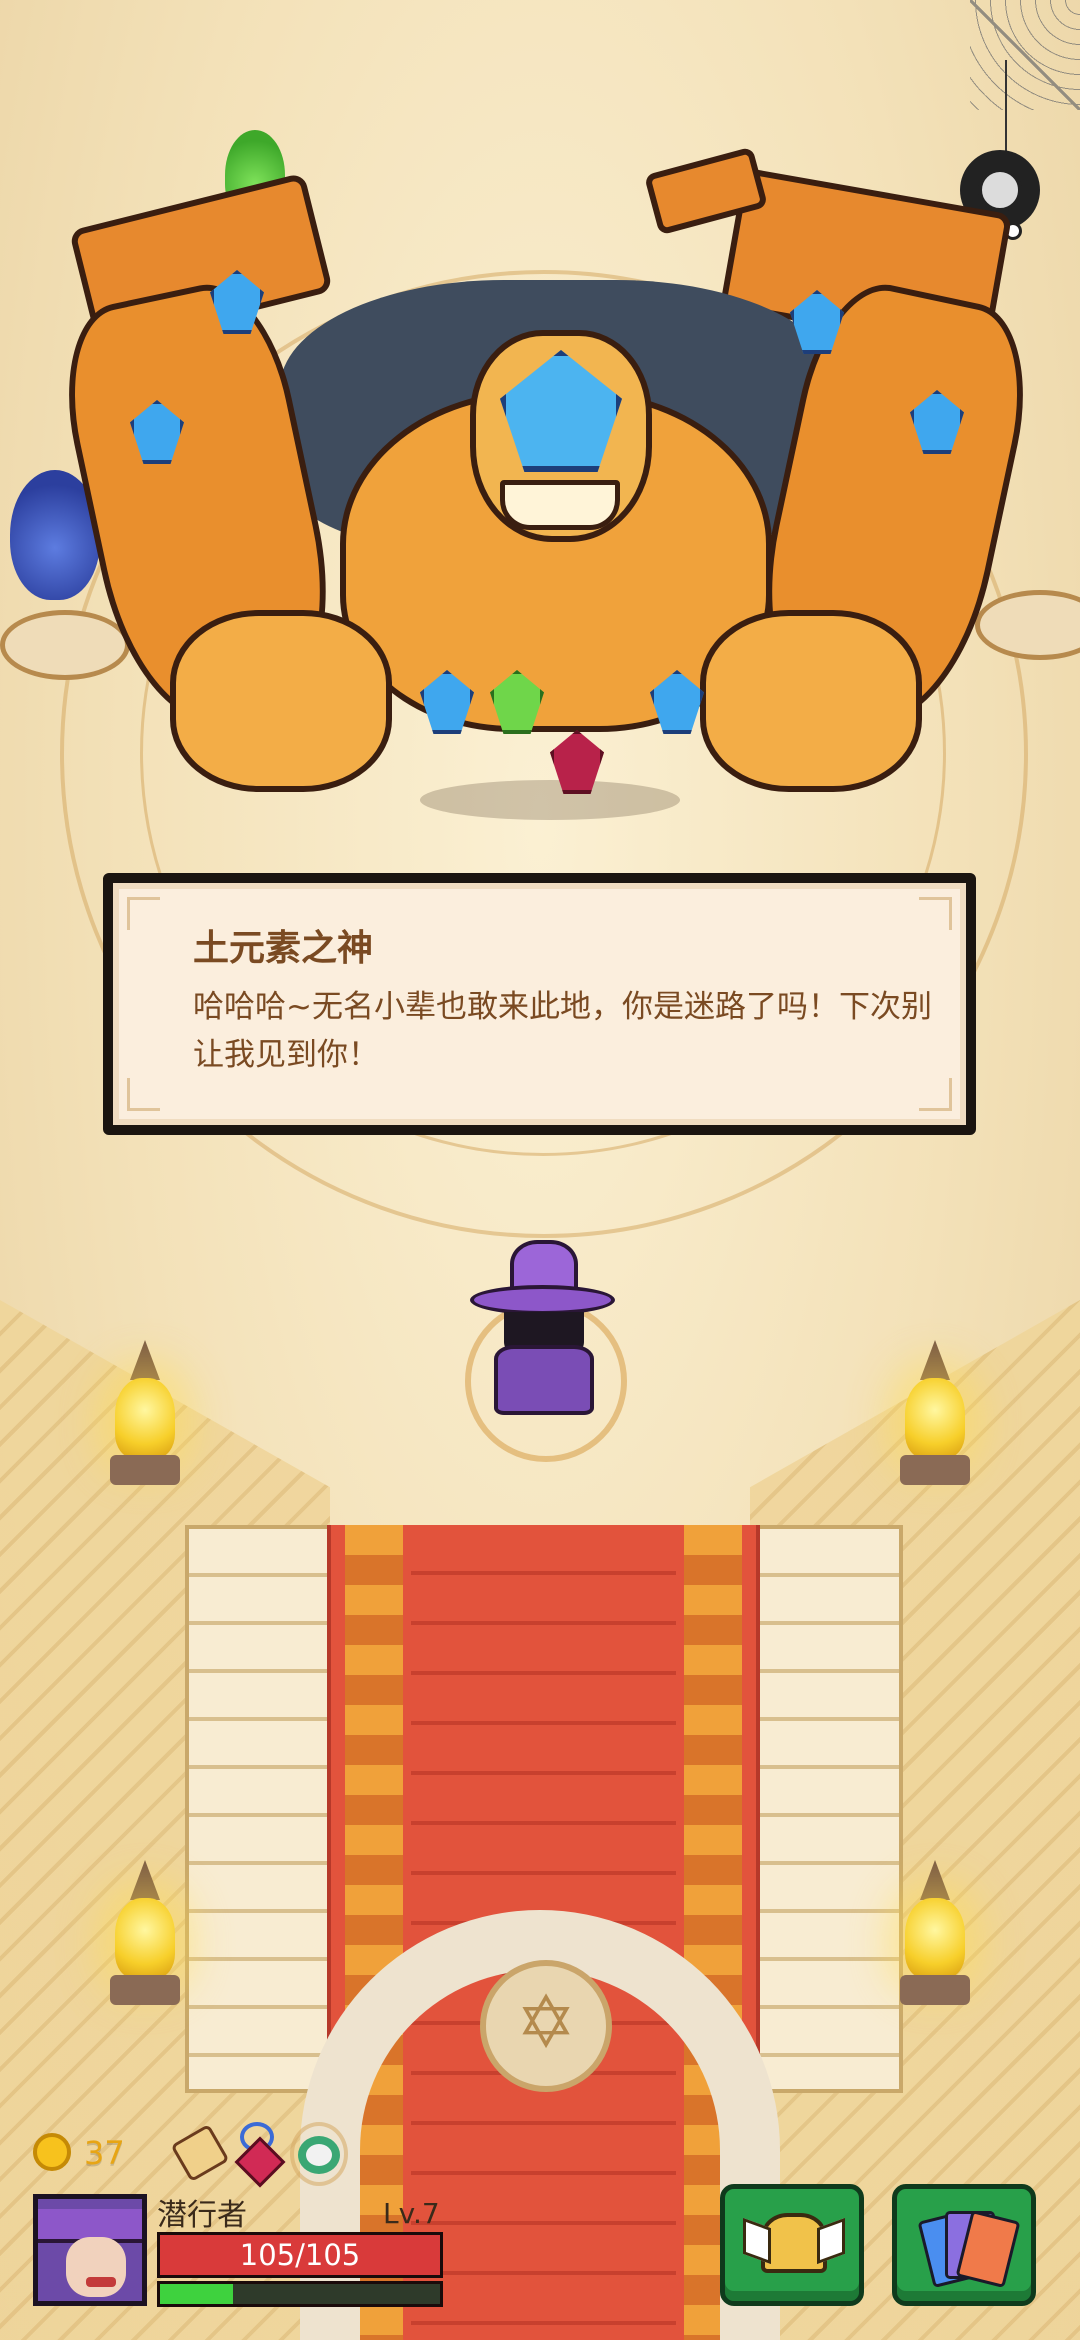 The width and height of the screenshot is (1080, 2340). I want to click on character-portrait-avatar, so click(90, 2250).